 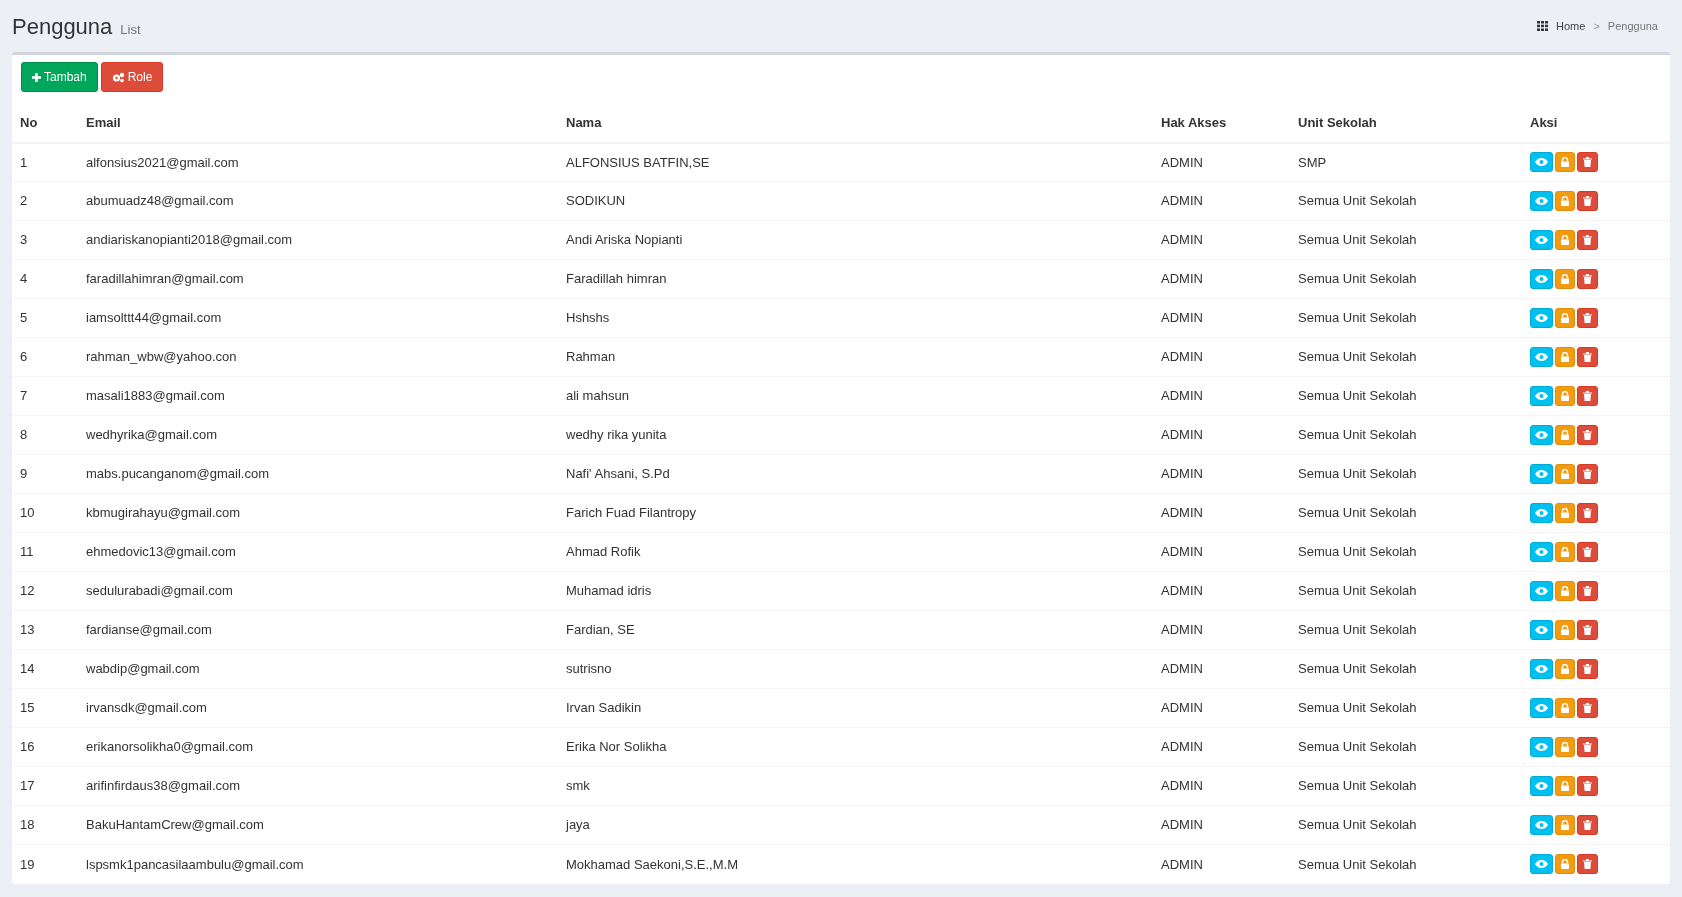 What do you see at coordinates (652, 864) in the screenshot?
I see `table-cell: Mokhamad Saekoni,S.E.,M.M` at bounding box center [652, 864].